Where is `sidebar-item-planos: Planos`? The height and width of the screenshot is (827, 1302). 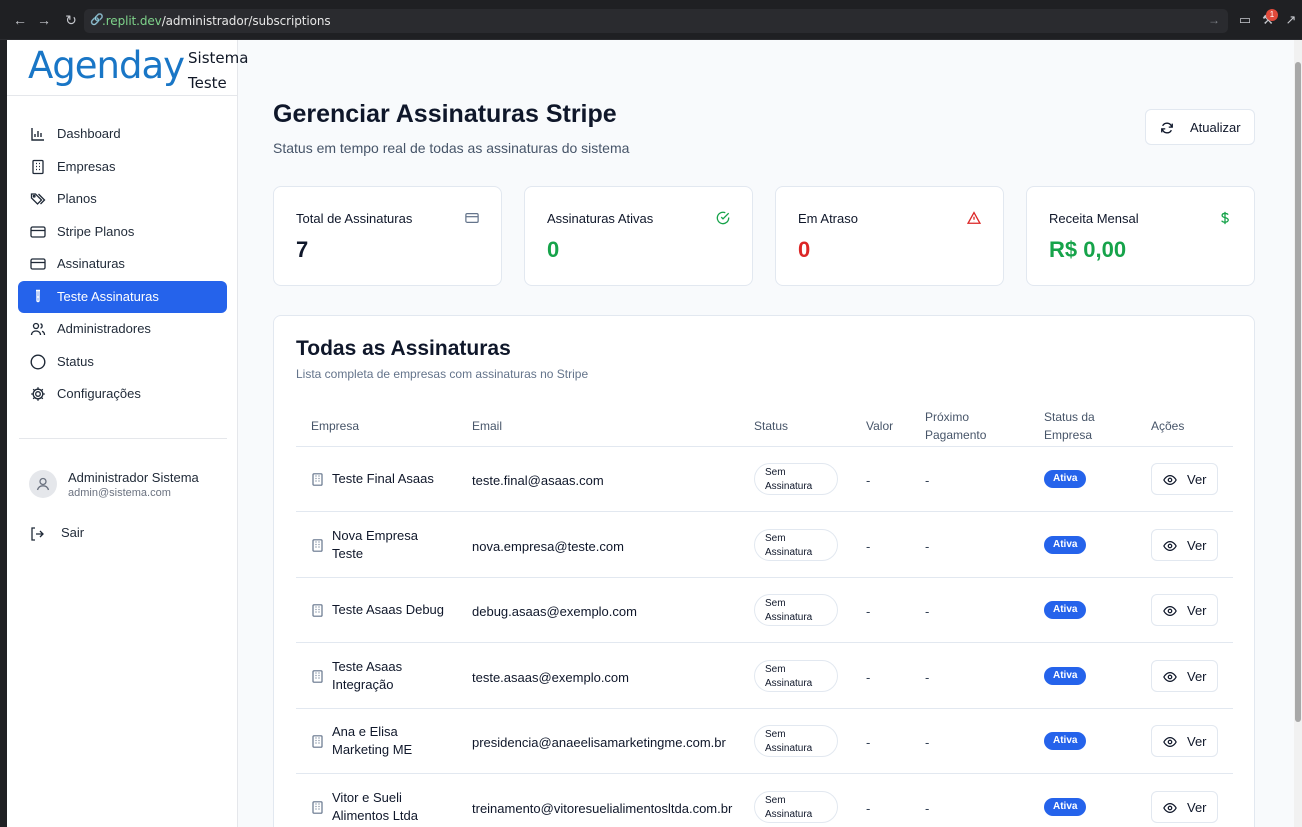 sidebar-item-planos: Planos is located at coordinates (122, 199).